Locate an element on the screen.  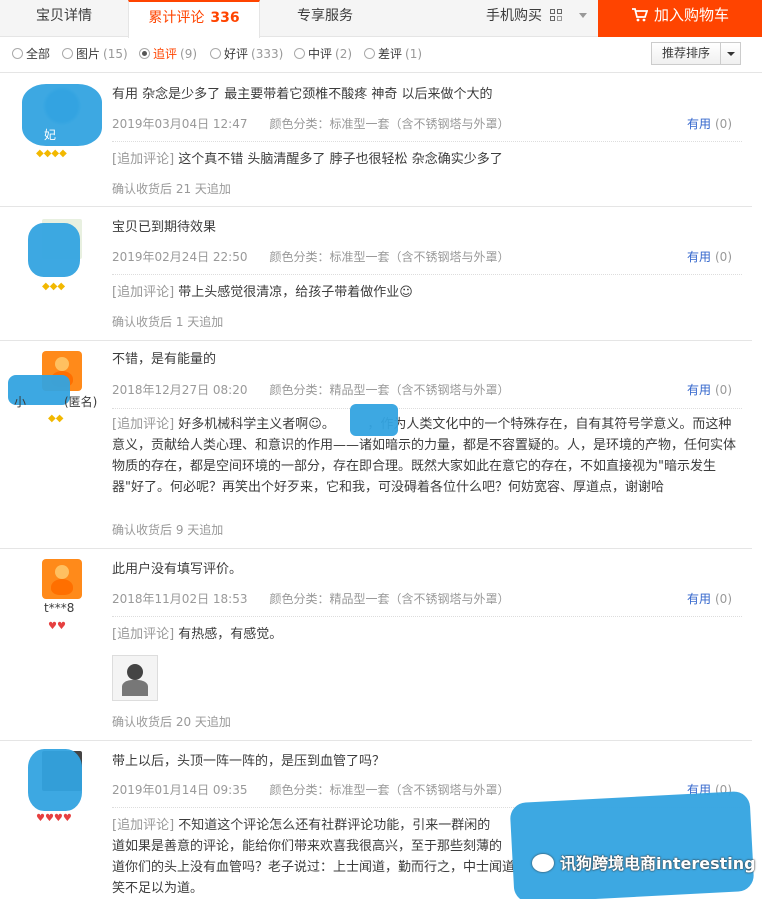
filter-label: 好评 is located at coordinates (236, 54).